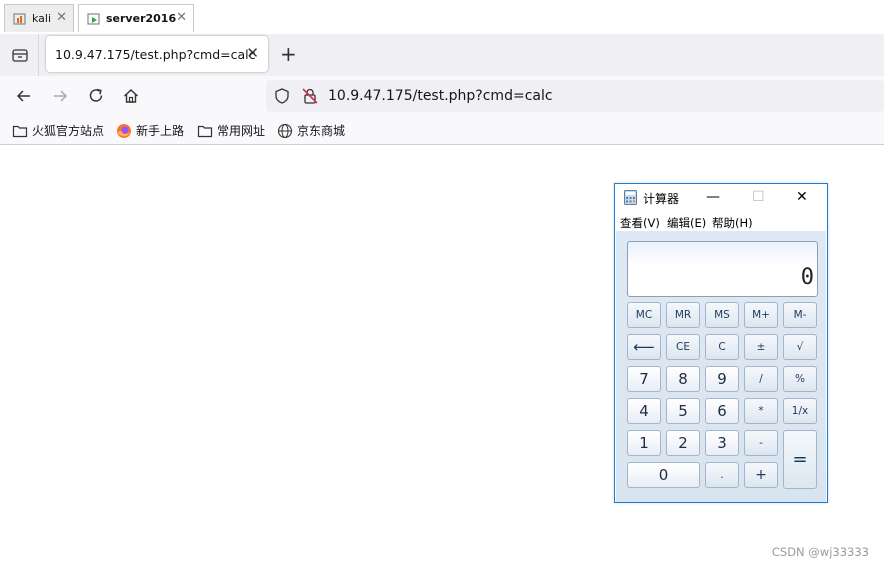 This screenshot has width=884, height=569. What do you see at coordinates (288, 54) in the screenshot?
I see `new-tab-button: +` at bounding box center [288, 54].